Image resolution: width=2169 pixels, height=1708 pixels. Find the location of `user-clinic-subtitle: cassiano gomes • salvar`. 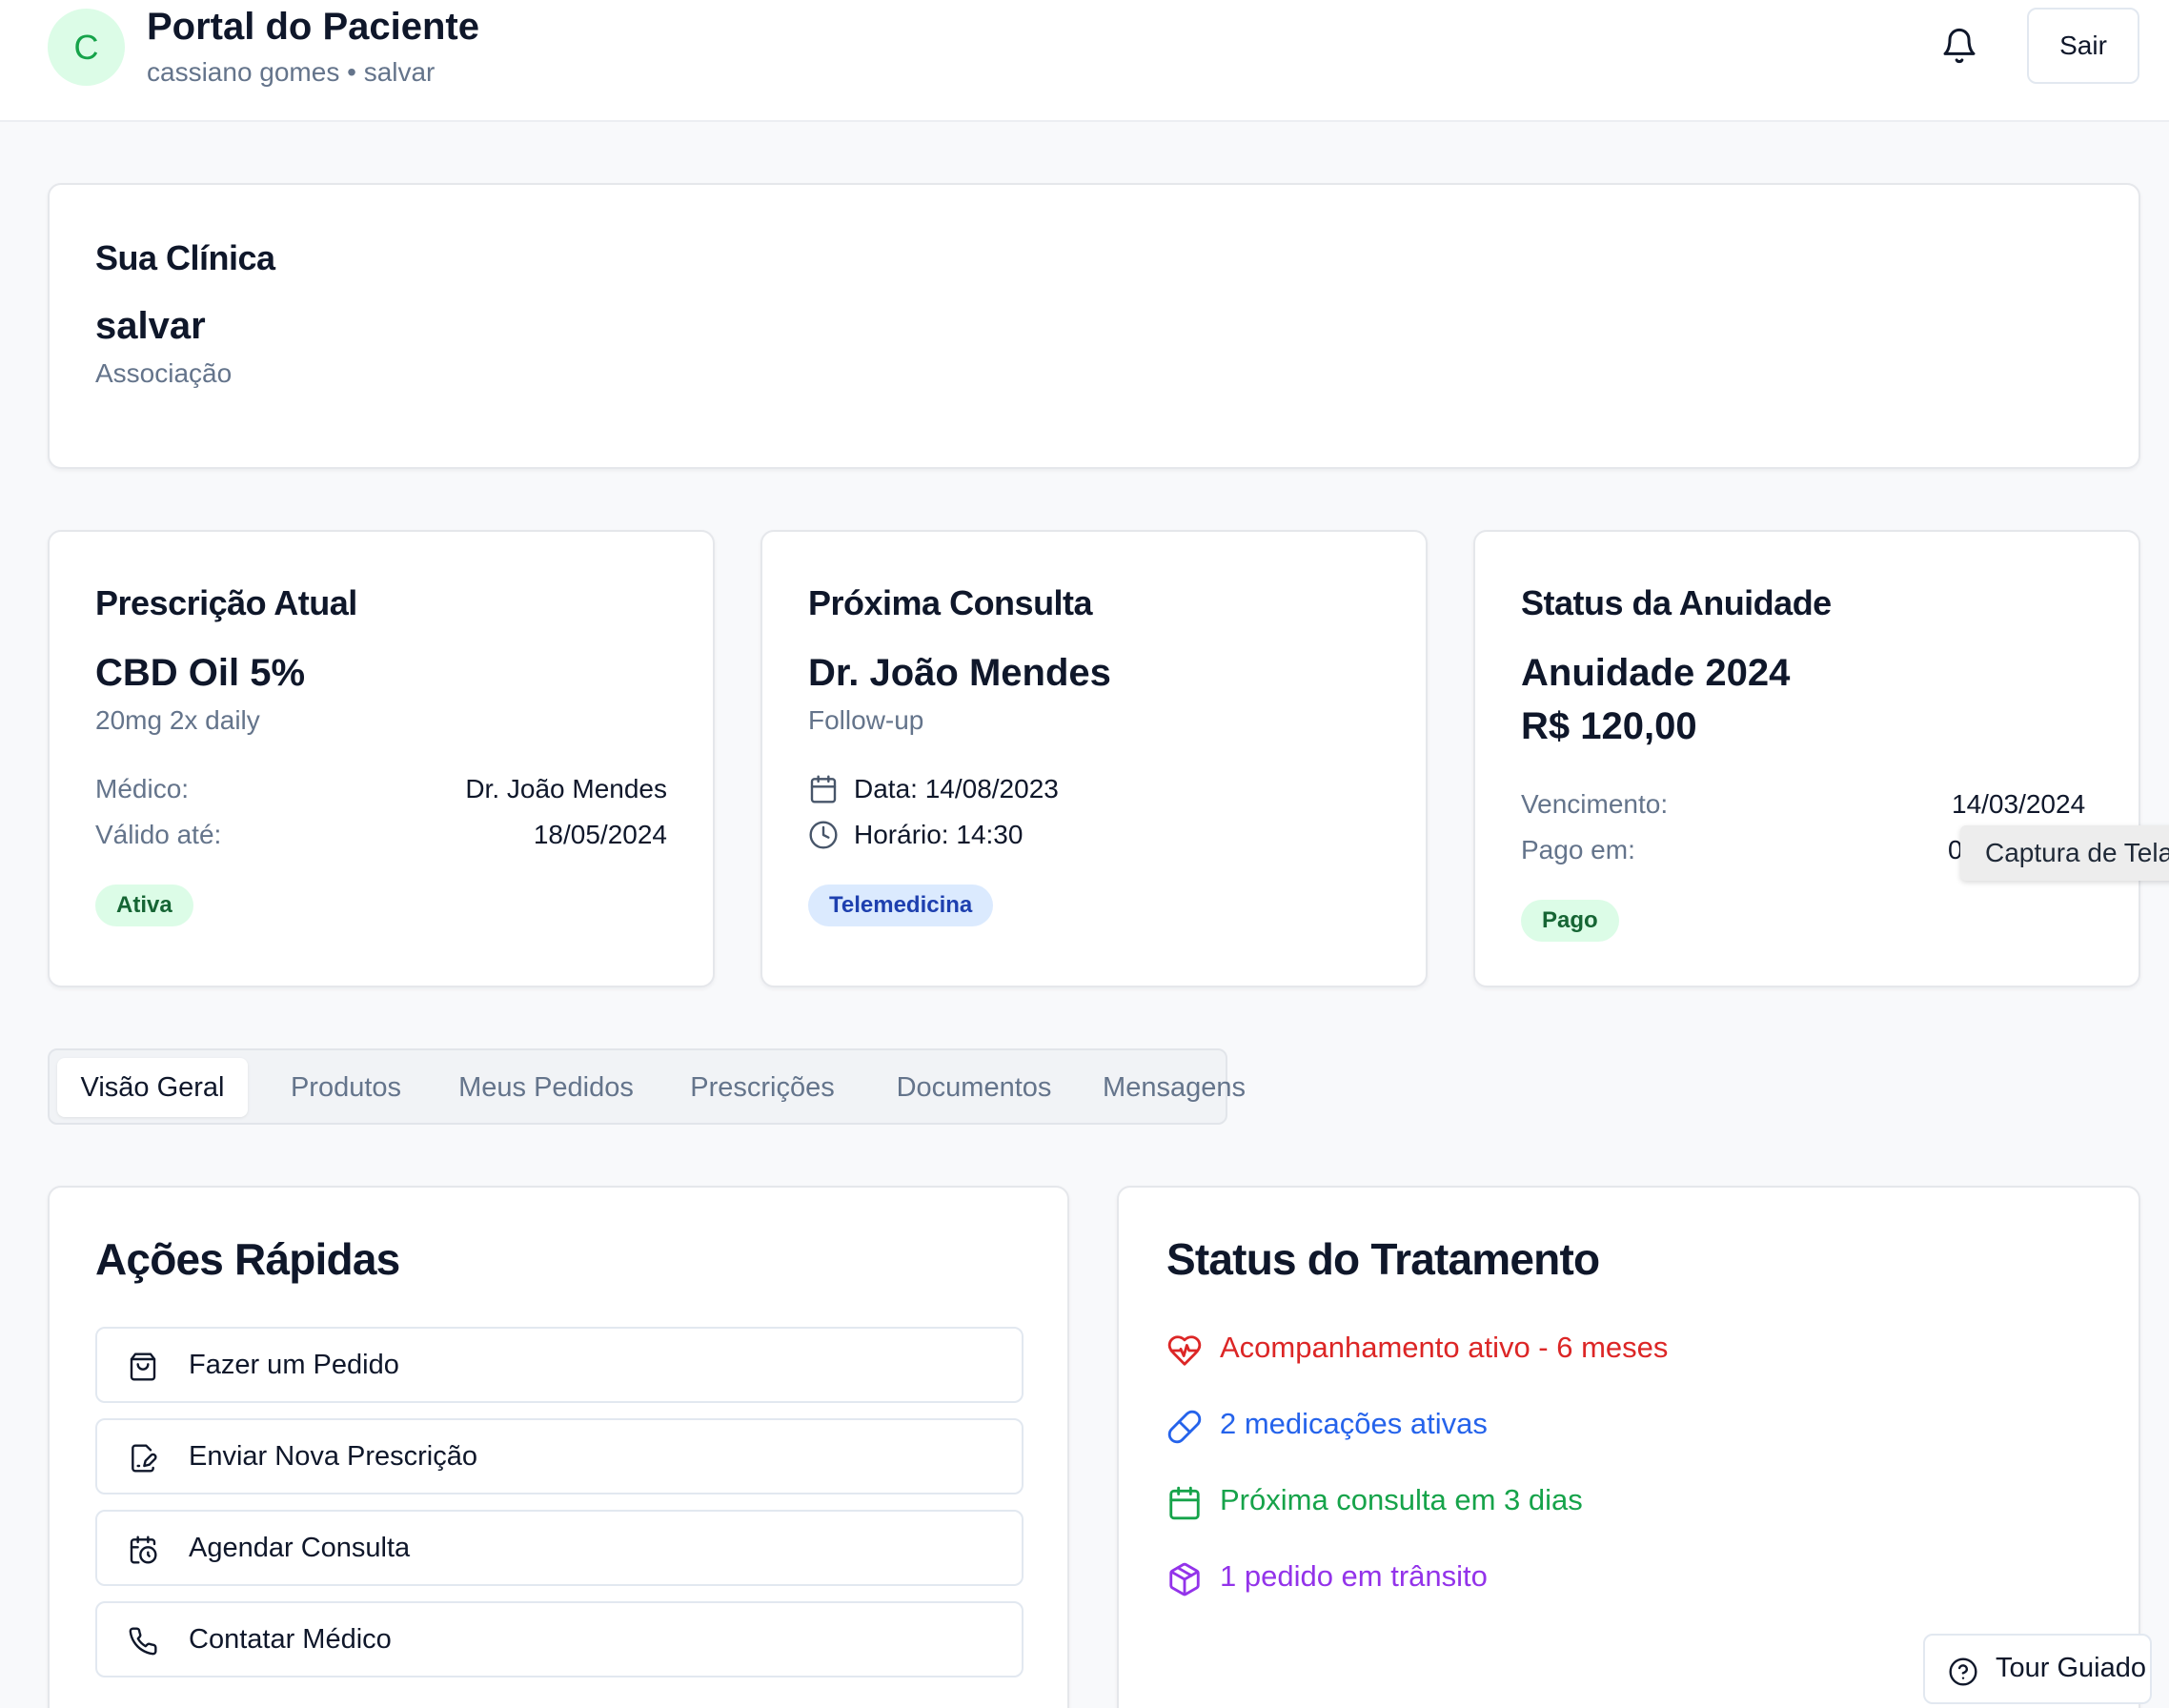

user-clinic-subtitle: cassiano gomes • salvar is located at coordinates (291, 72).